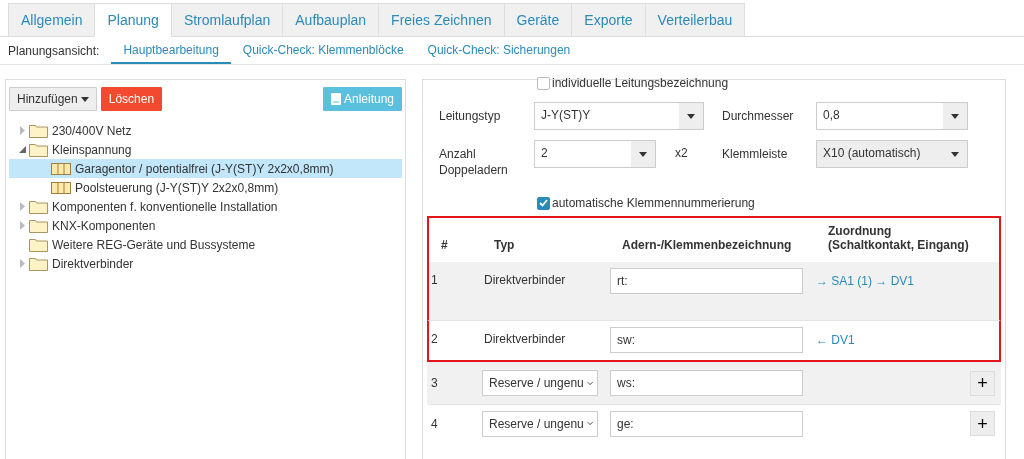 The height and width of the screenshot is (459, 1024). I want to click on book-icon, so click(335, 99).